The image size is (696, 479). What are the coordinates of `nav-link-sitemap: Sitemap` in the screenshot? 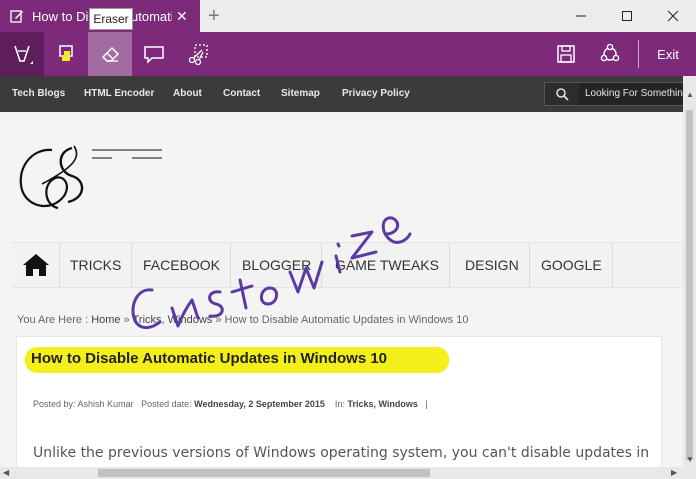 It's located at (300, 94).